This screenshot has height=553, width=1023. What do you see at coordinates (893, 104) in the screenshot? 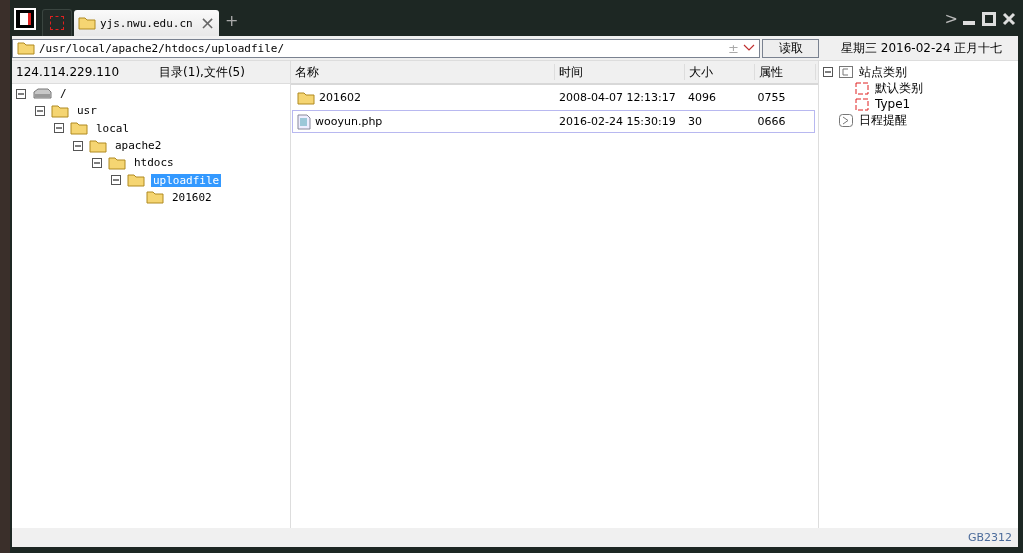
I see `tree-item: Type1` at bounding box center [893, 104].